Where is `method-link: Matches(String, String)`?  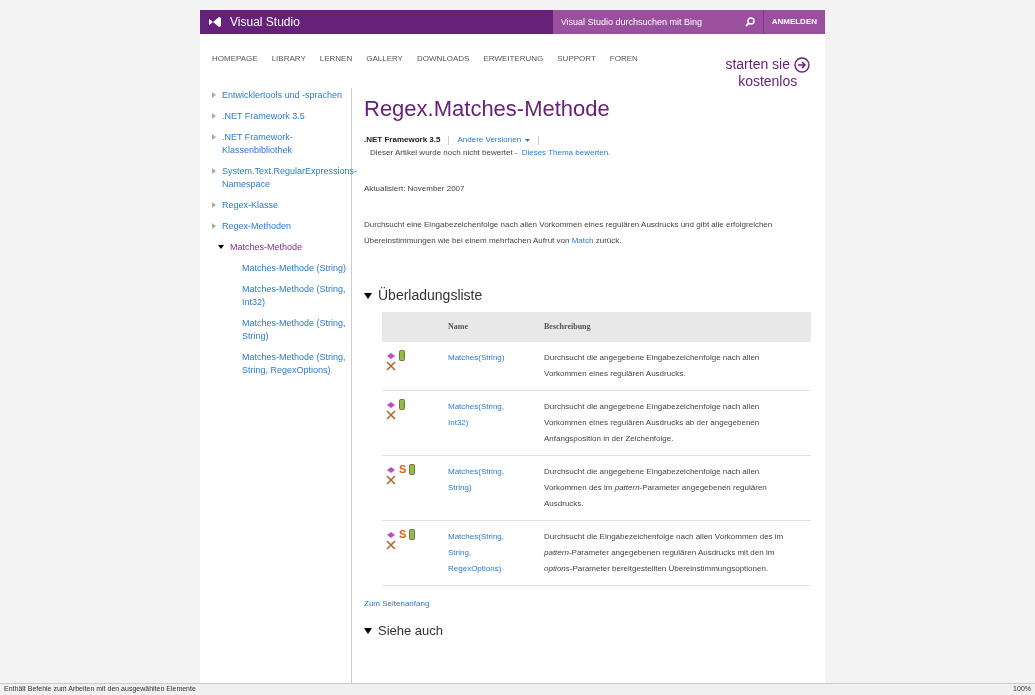
method-link: Matches(String, String) is located at coordinates (496, 488).